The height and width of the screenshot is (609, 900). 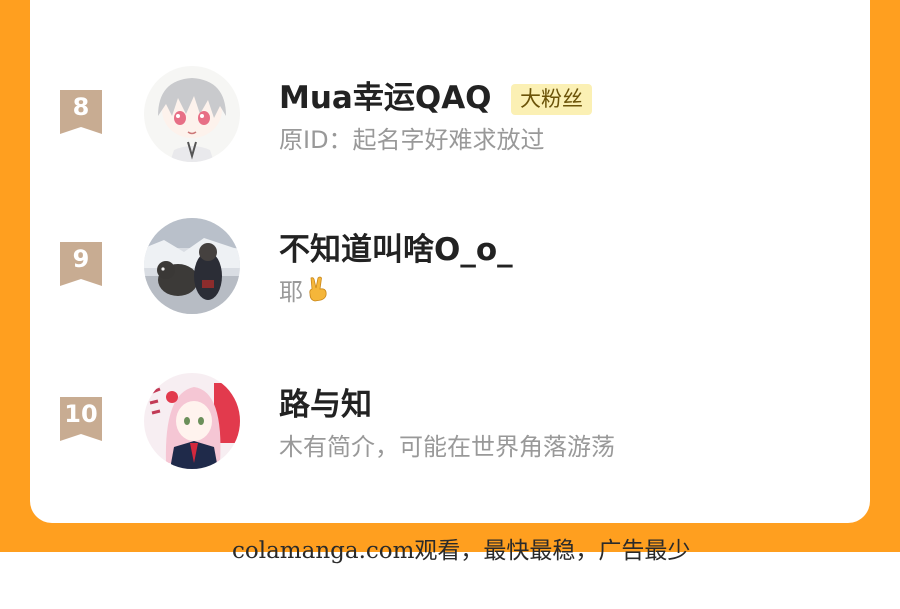 I want to click on rank-ribbon-icon: 10, so click(x=81, y=419).